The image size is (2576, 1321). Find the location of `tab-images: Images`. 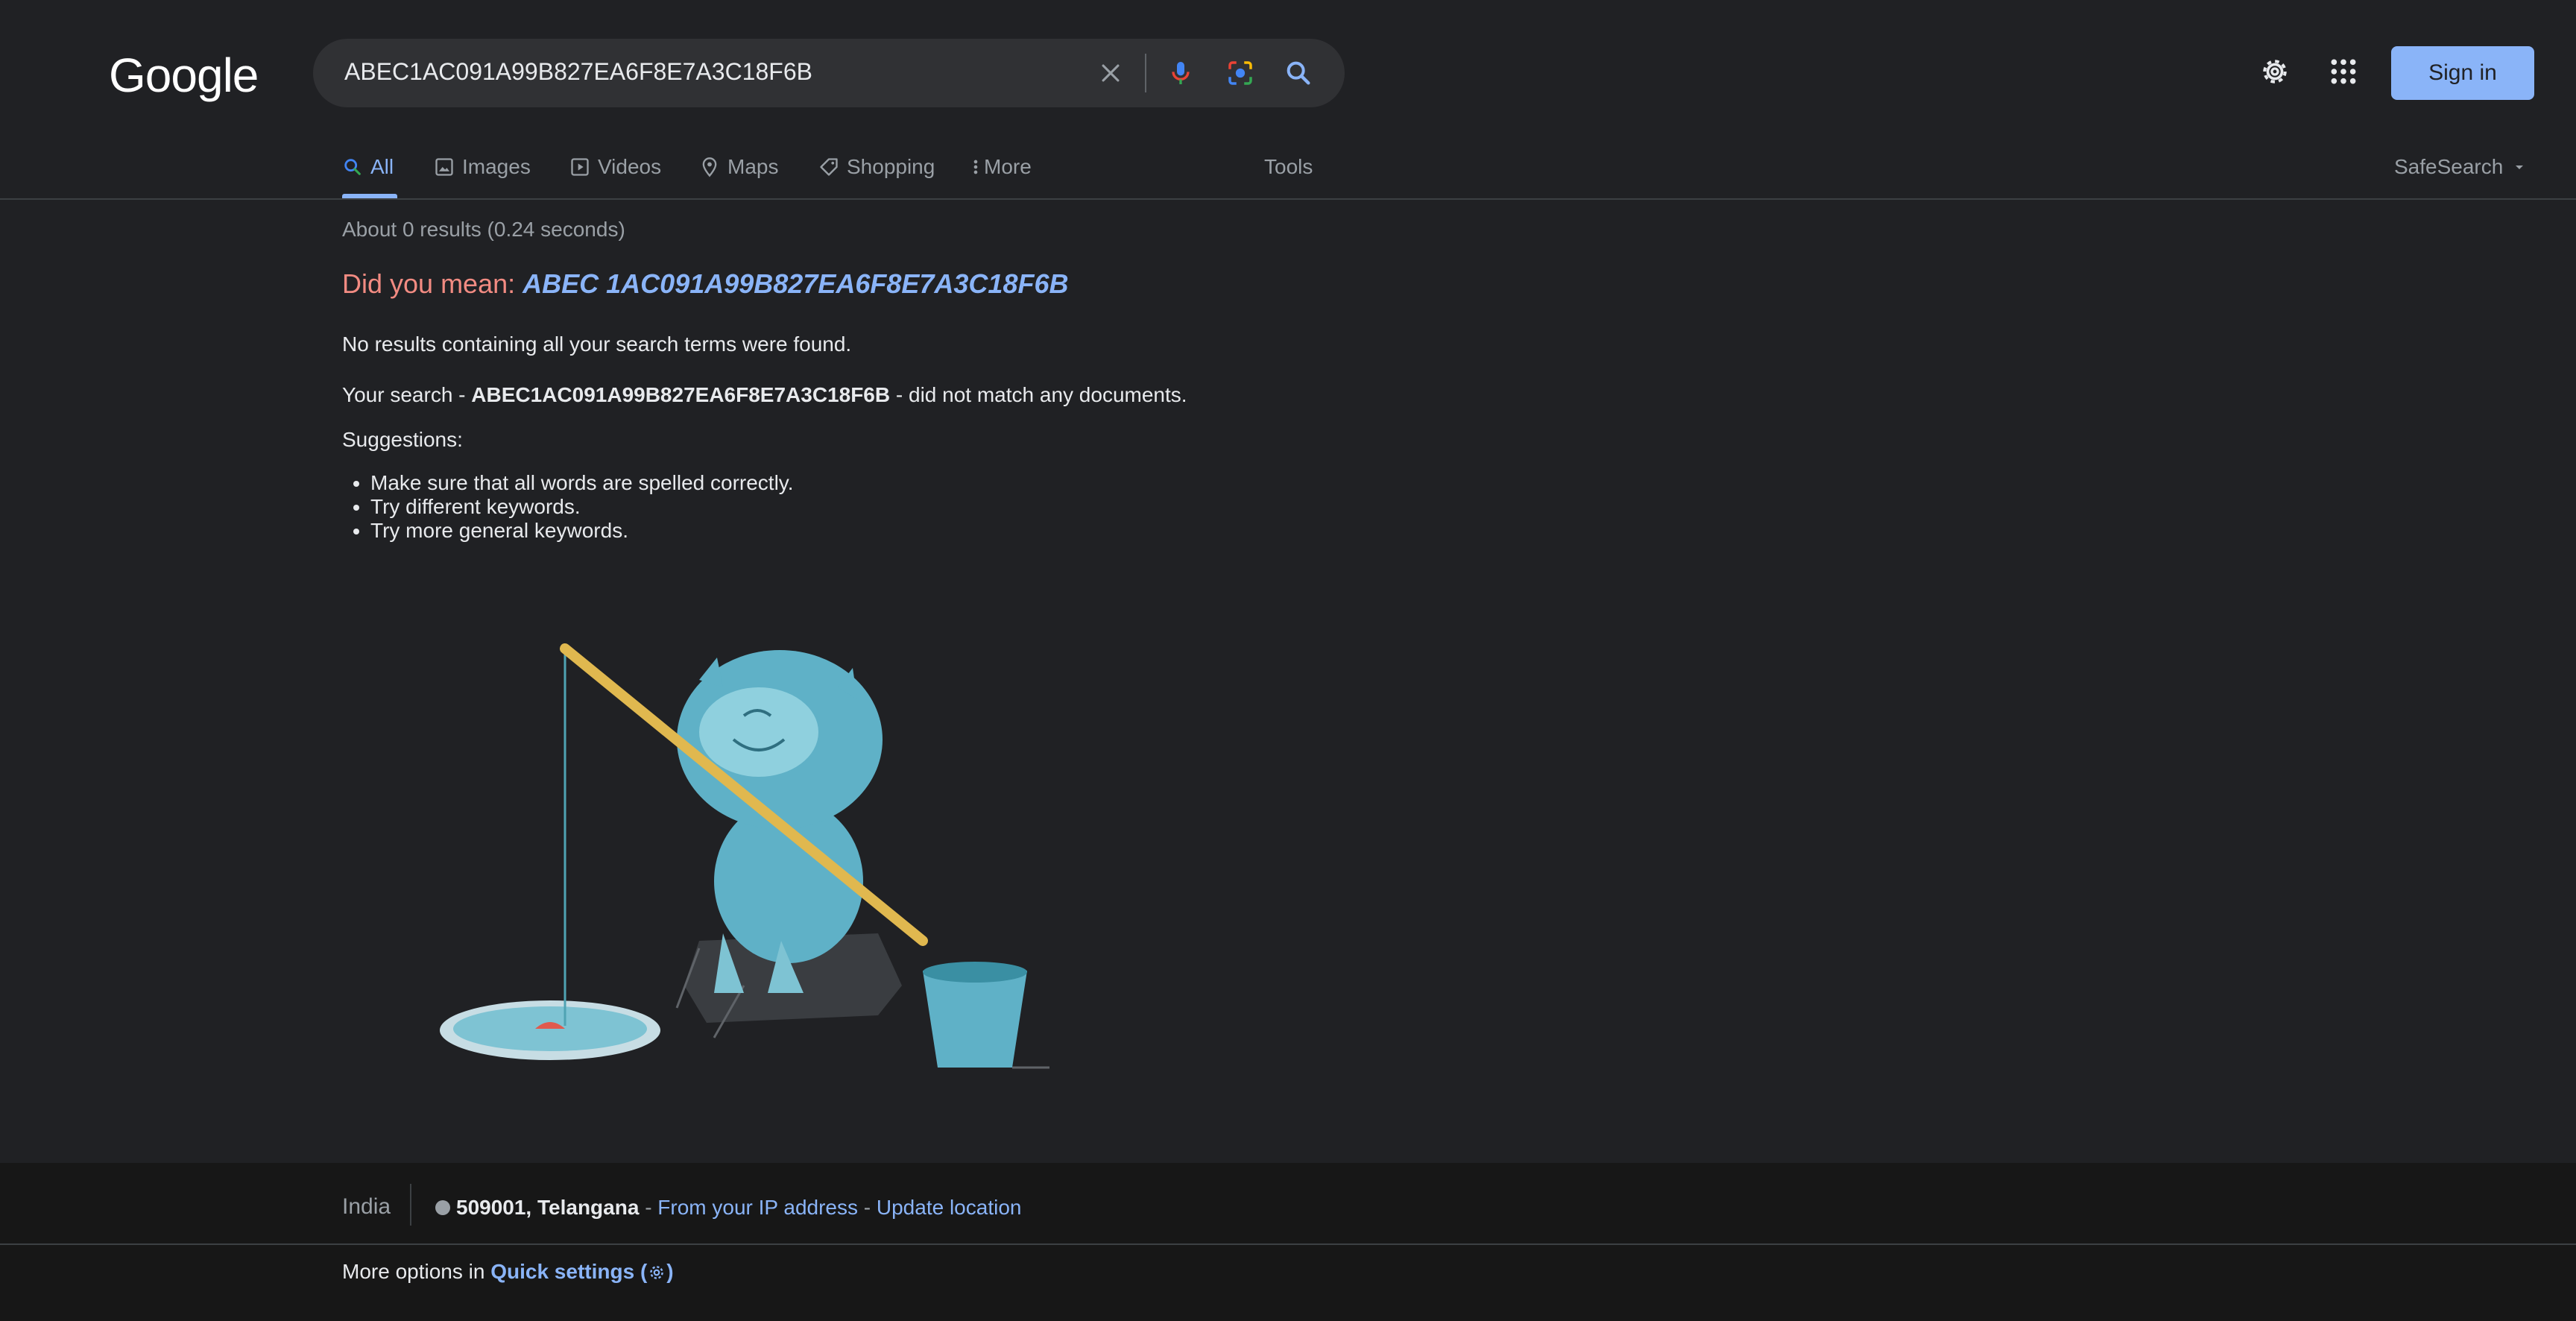

tab-images: Images is located at coordinates (482, 167).